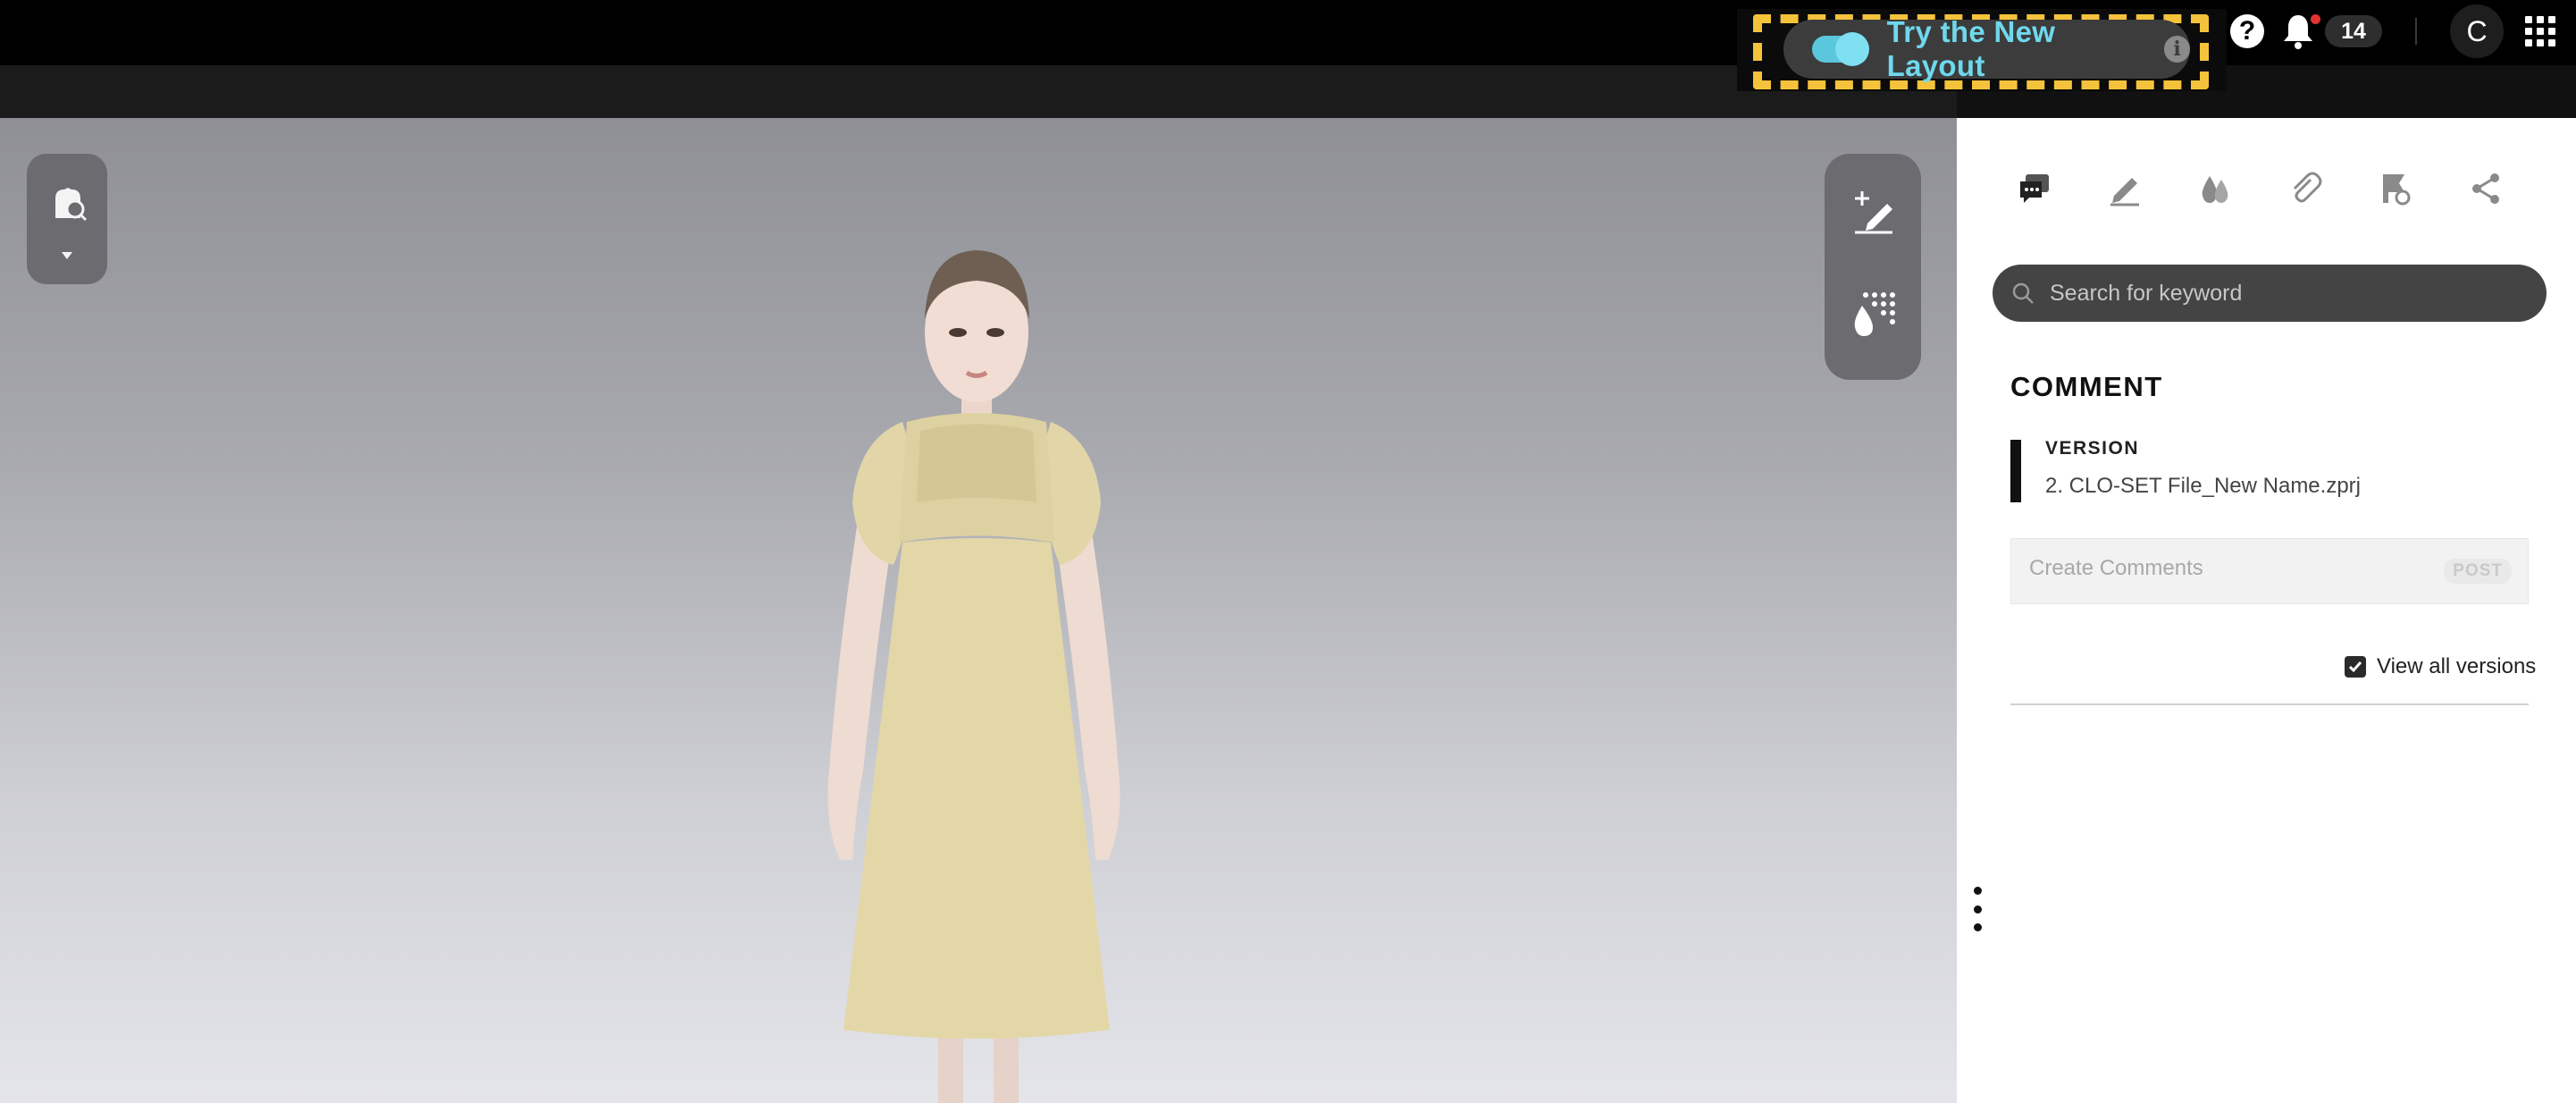 The height and width of the screenshot is (1103, 2576). What do you see at coordinates (2266, 189) in the screenshot?
I see `panel-tabs` at bounding box center [2266, 189].